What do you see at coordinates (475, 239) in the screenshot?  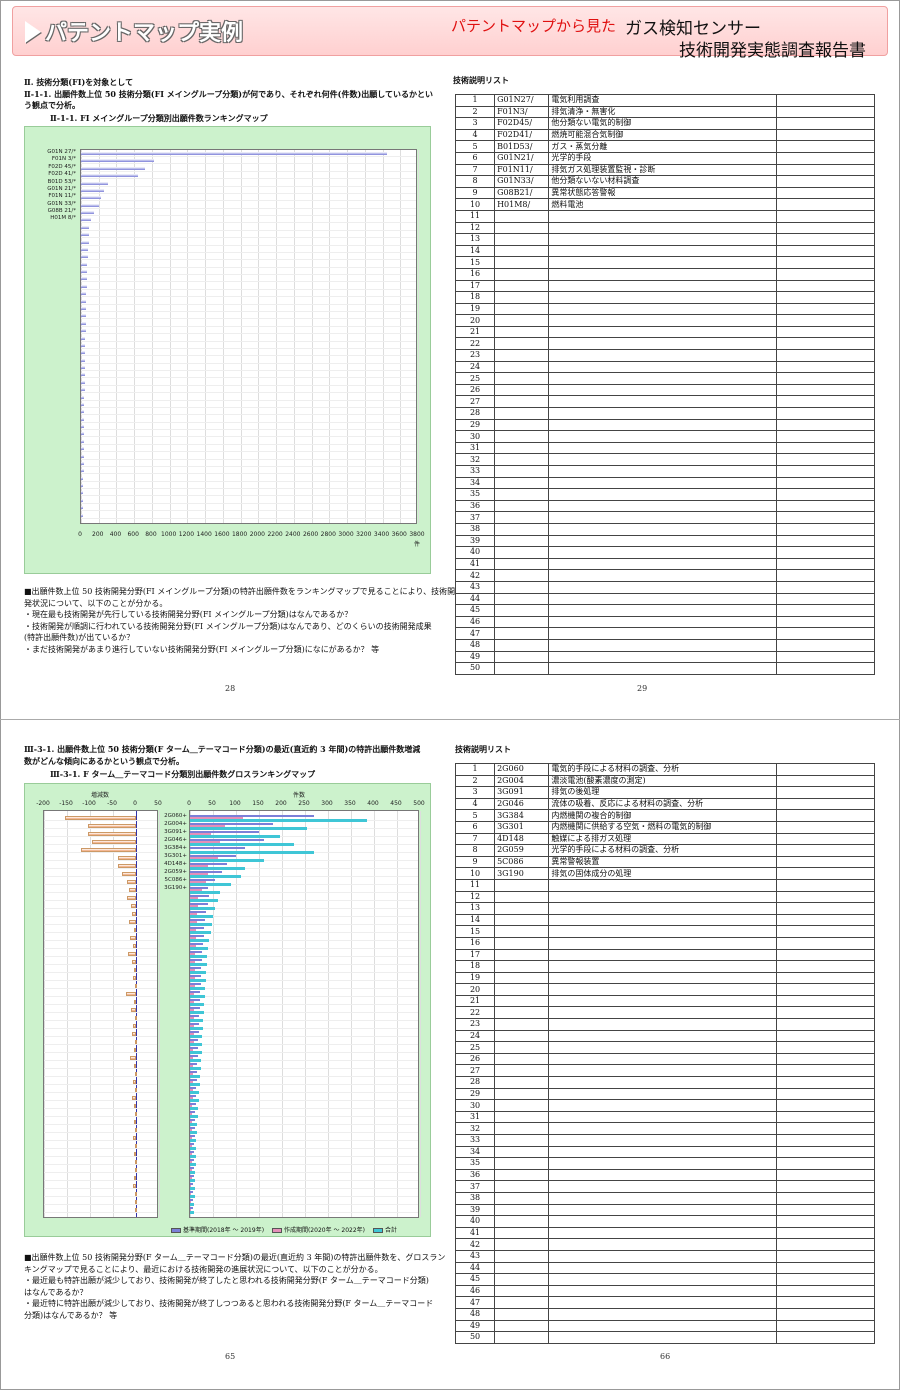 I see `row-number: 13` at bounding box center [475, 239].